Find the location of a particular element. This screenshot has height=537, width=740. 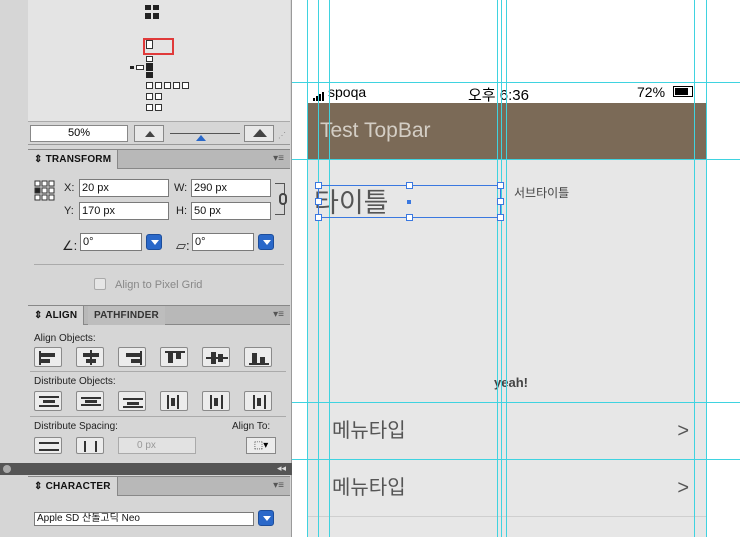

spacing-vertical-button is located at coordinates (48, 445).